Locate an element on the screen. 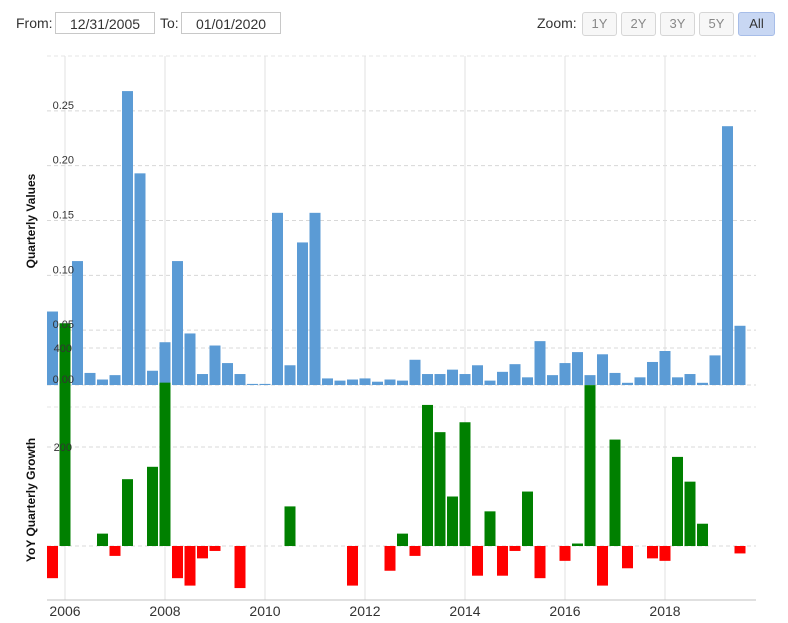 The width and height of the screenshot is (788, 623). values-y-tick-label: 0.10 is located at coordinates (63, 270).